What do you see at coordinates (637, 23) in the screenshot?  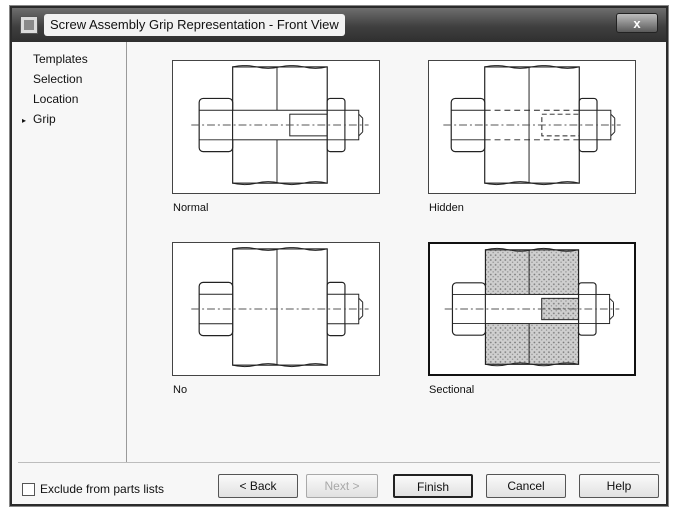 I see `close-button: x` at bounding box center [637, 23].